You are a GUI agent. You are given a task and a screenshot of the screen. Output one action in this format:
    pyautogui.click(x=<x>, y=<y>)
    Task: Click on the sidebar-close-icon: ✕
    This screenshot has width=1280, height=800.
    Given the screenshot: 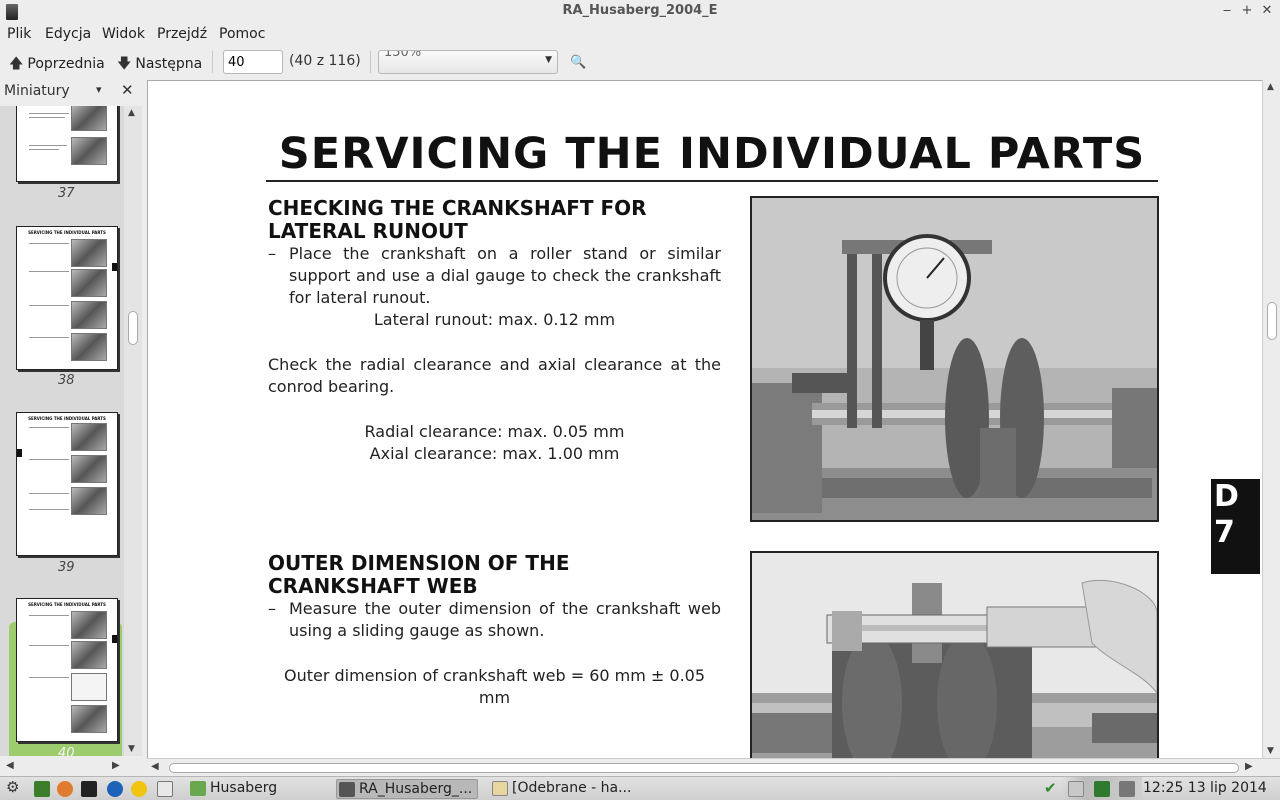 What is the action you would take?
    pyautogui.click(x=127, y=90)
    